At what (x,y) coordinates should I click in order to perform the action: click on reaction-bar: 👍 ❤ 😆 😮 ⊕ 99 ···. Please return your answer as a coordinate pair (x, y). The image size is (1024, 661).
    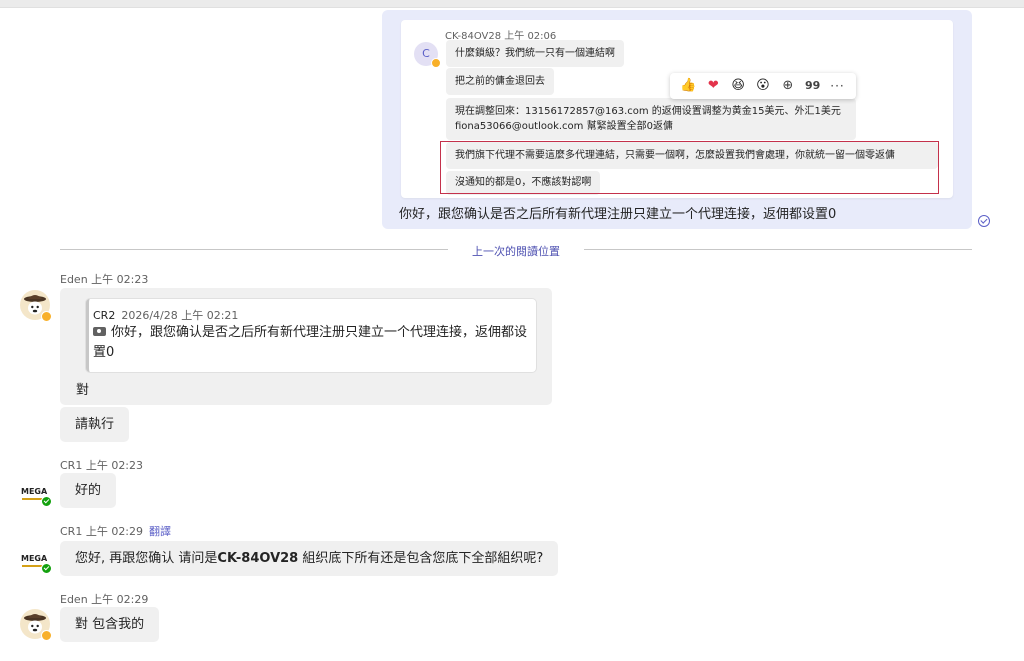
    Looking at the image, I should click on (763, 86).